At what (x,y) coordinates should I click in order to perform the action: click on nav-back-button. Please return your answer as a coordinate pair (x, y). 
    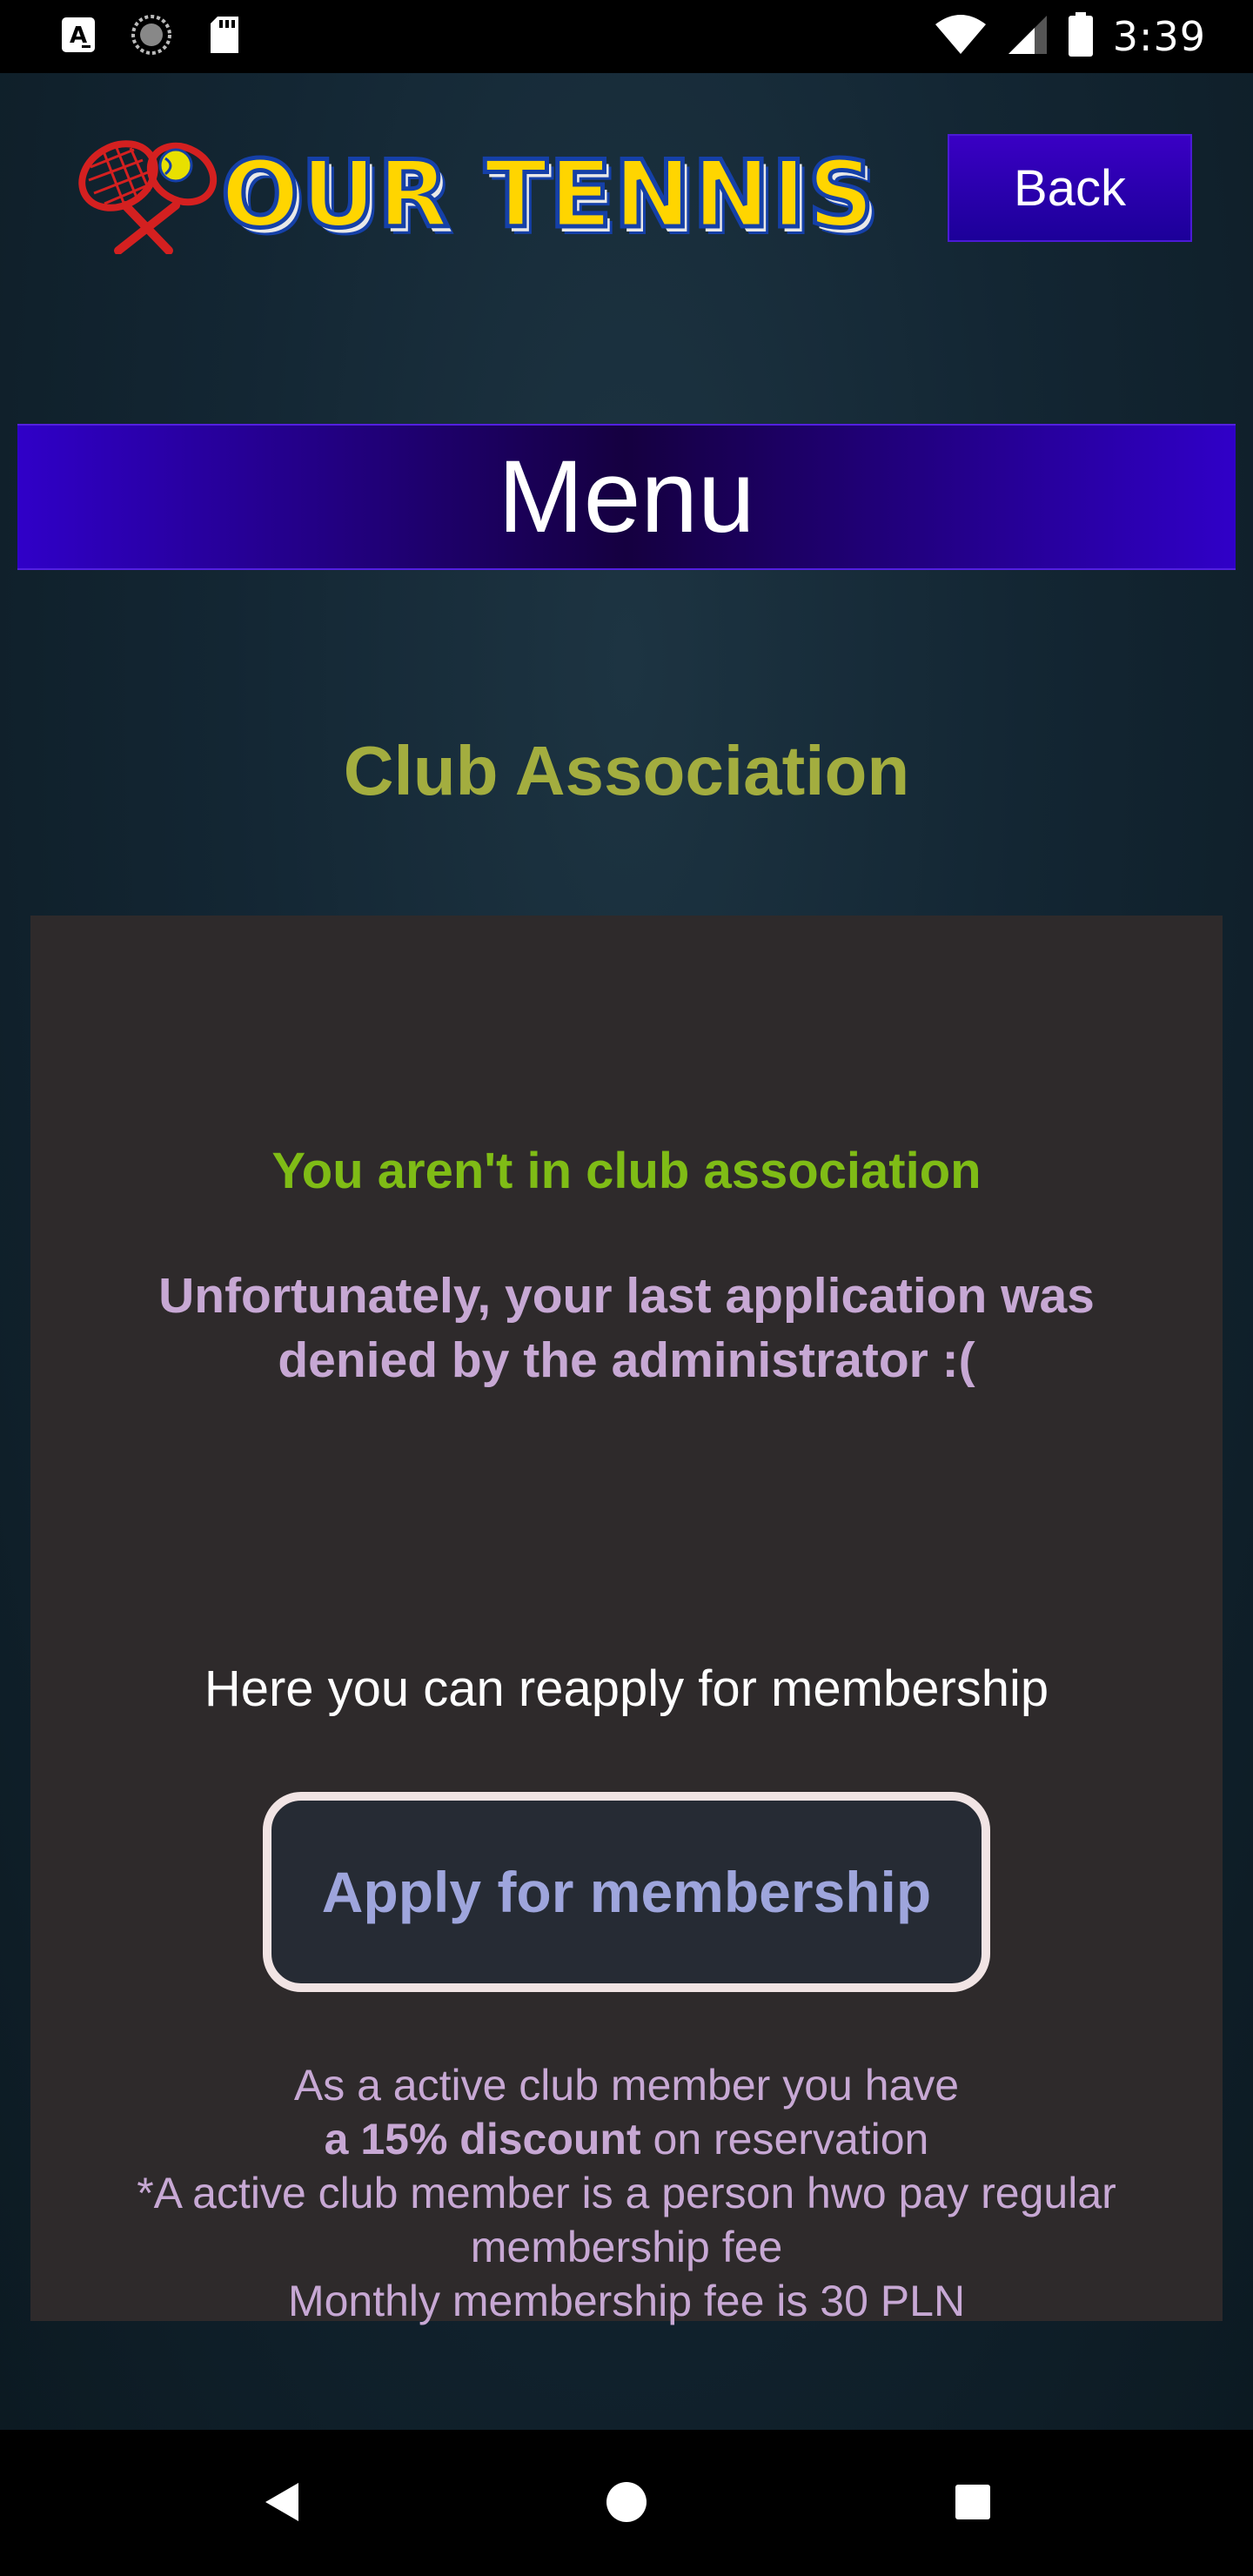
    Looking at the image, I should click on (281, 2504).